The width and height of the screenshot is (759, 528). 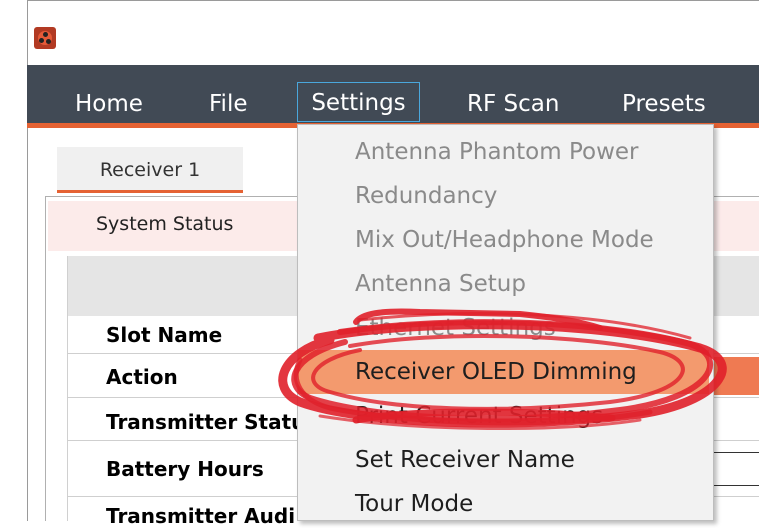 I want to click on menu-item-antenna-setup: Antenna Setup, so click(x=440, y=284).